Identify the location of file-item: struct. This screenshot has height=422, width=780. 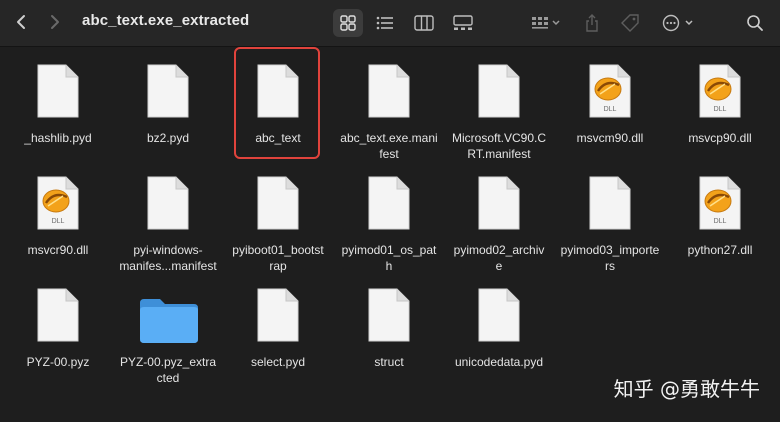
(389, 327).